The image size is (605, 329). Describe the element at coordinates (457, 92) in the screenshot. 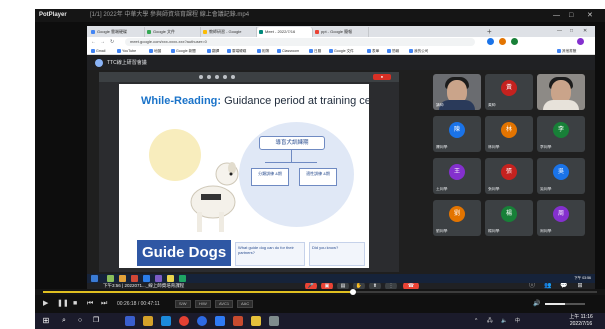

I see `participant-tile: 講師` at that location.